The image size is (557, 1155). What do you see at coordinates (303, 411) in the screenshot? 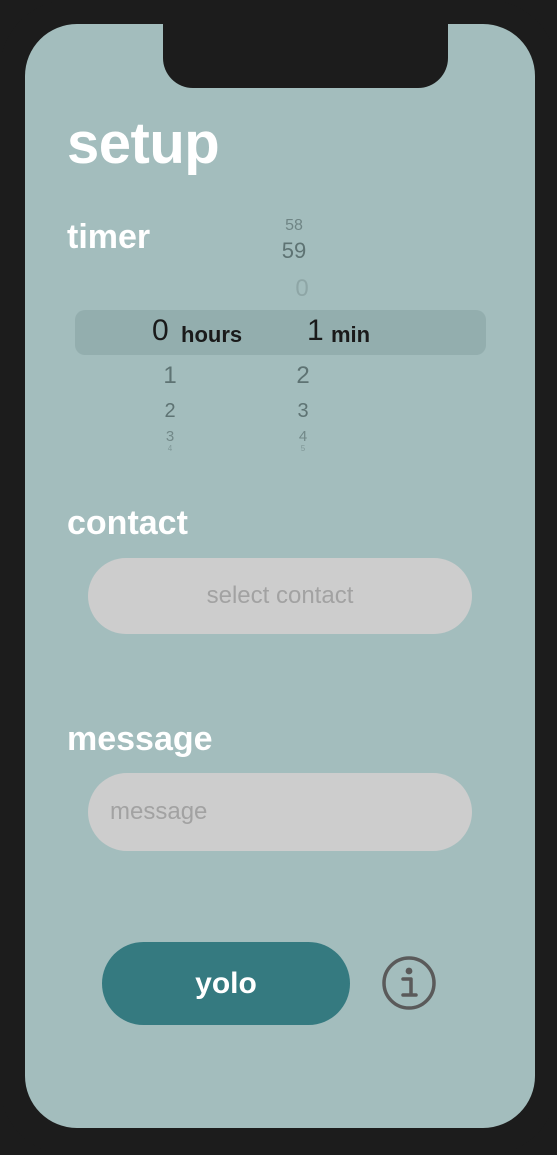
I see `minute-option: 3` at bounding box center [303, 411].